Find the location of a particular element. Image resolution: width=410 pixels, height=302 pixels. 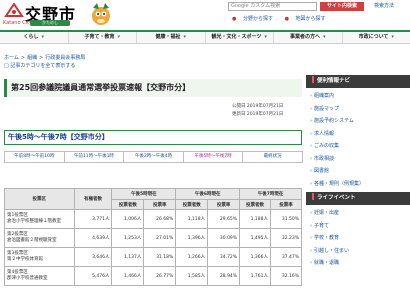

browse-by-field-link: ● 分野から探す is located at coordinates (255, 19).